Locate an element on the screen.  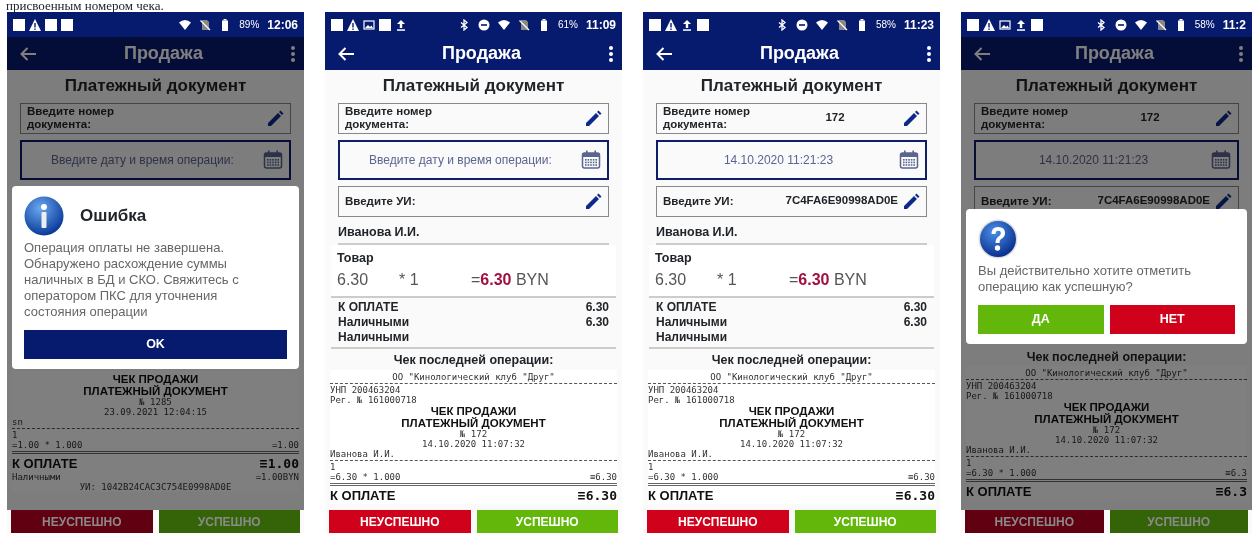
field-value: 172 is located at coordinates (1150, 118).